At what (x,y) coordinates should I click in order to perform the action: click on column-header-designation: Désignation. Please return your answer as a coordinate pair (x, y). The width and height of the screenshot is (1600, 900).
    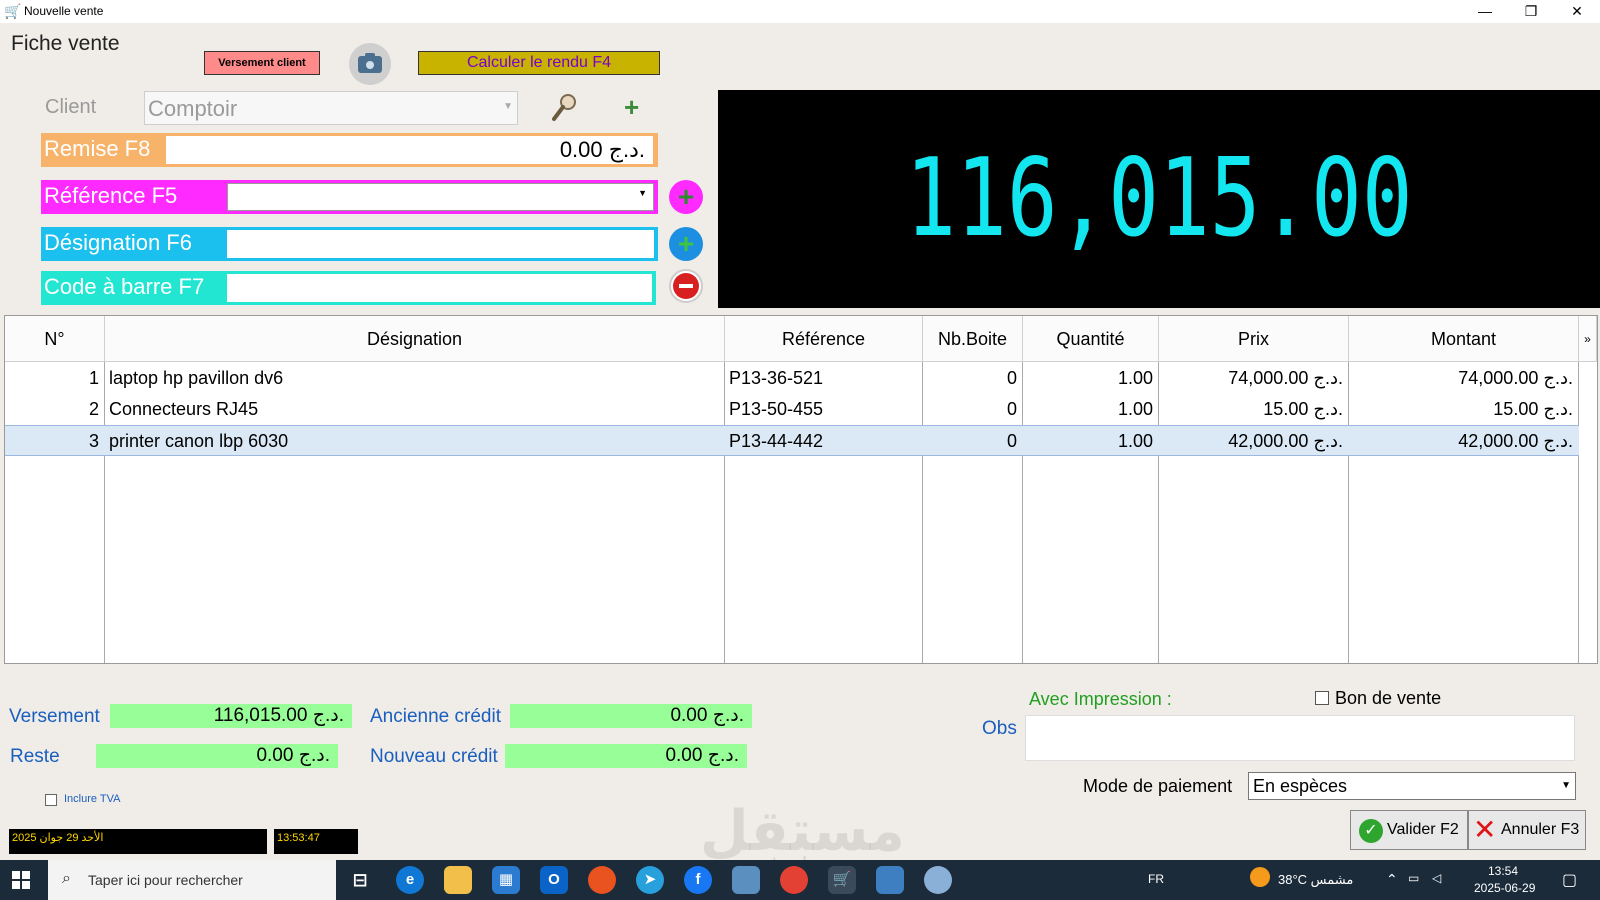
    Looking at the image, I should click on (415, 339).